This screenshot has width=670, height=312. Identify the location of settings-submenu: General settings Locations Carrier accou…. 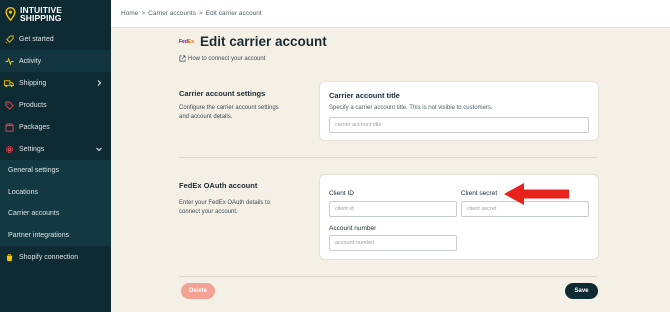
(55, 203).